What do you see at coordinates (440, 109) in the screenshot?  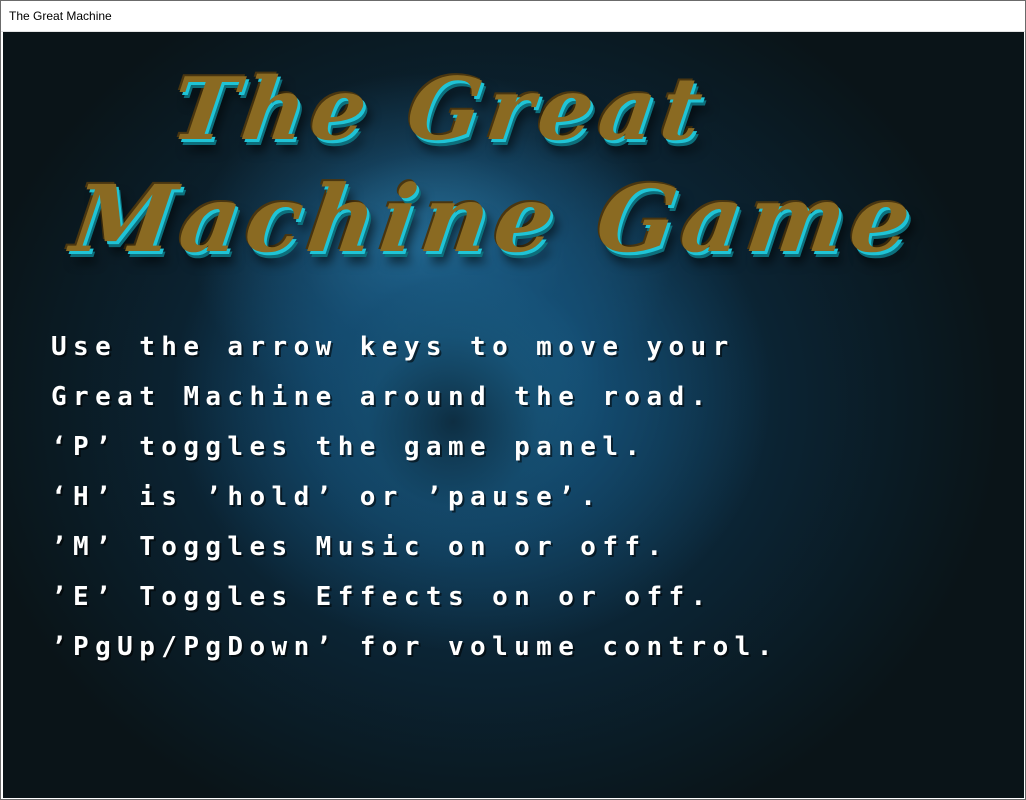 I see `logo-line-1: The Great` at bounding box center [440, 109].